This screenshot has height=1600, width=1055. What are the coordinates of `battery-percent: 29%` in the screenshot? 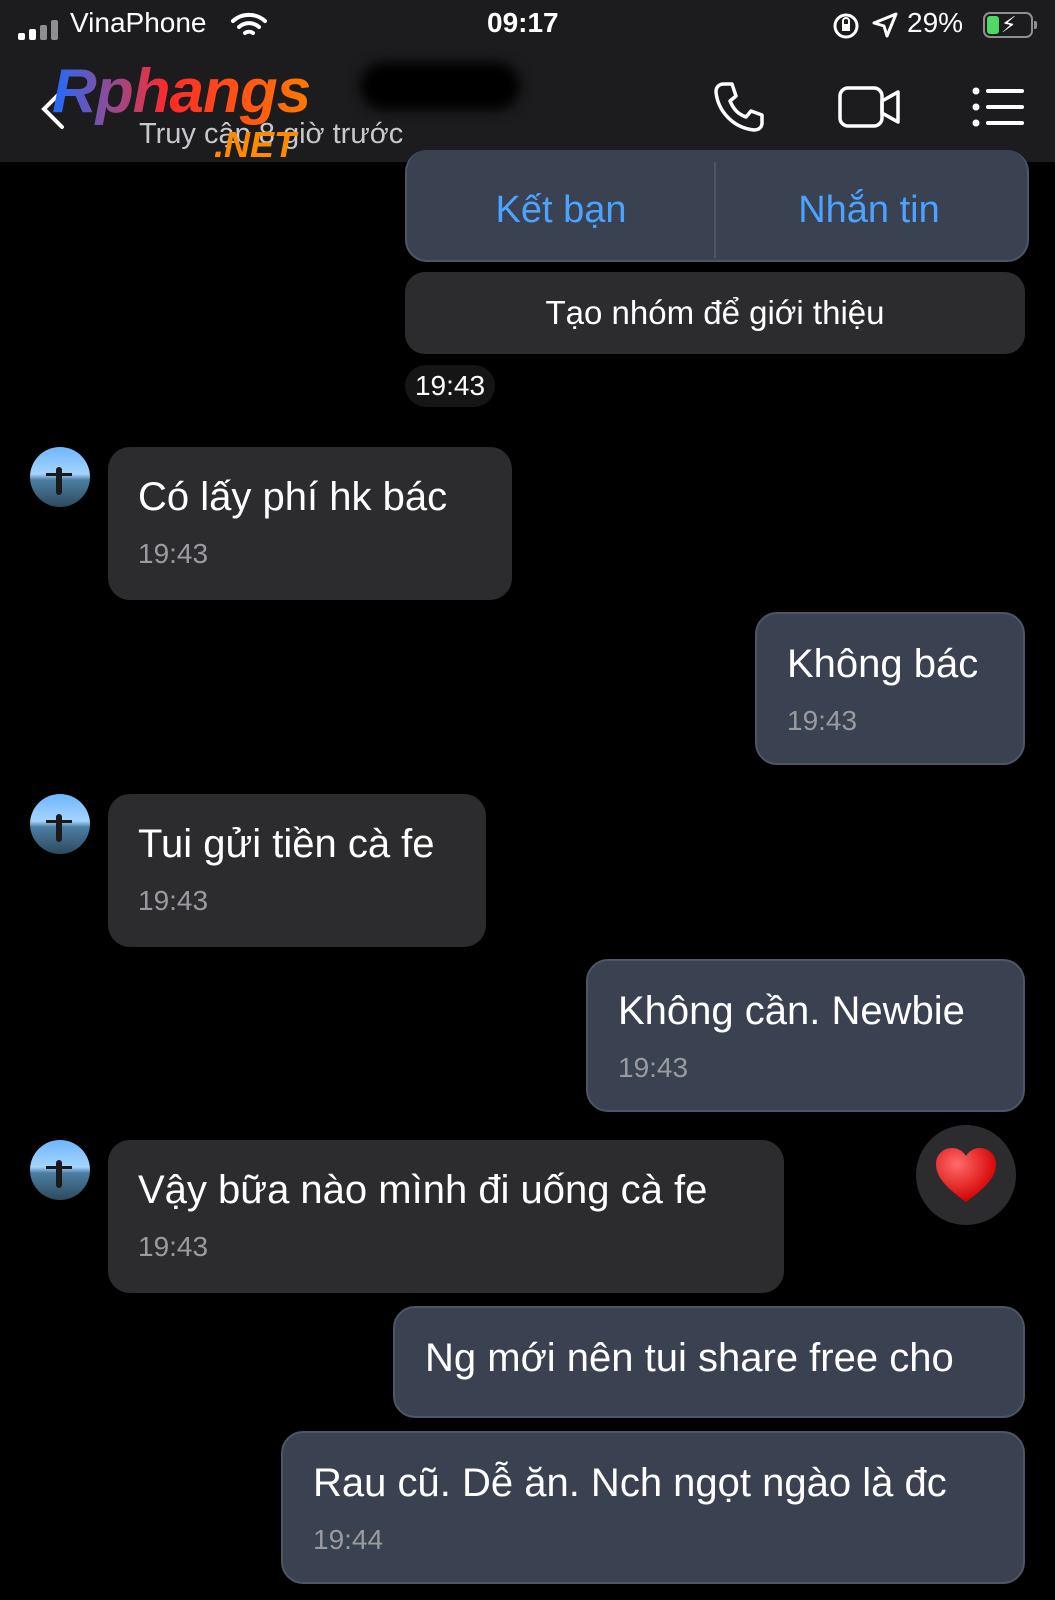 It's located at (935, 22).